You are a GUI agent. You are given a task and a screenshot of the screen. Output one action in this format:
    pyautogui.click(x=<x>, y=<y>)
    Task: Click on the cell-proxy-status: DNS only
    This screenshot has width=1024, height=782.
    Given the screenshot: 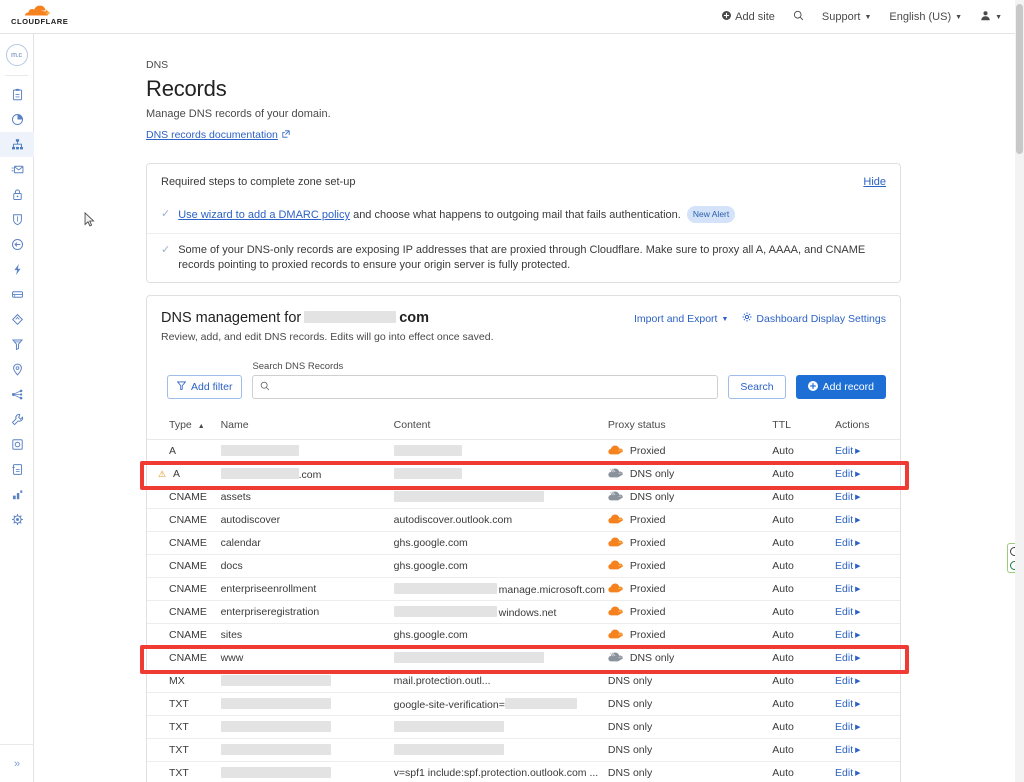 What is the action you would take?
    pyautogui.click(x=690, y=704)
    